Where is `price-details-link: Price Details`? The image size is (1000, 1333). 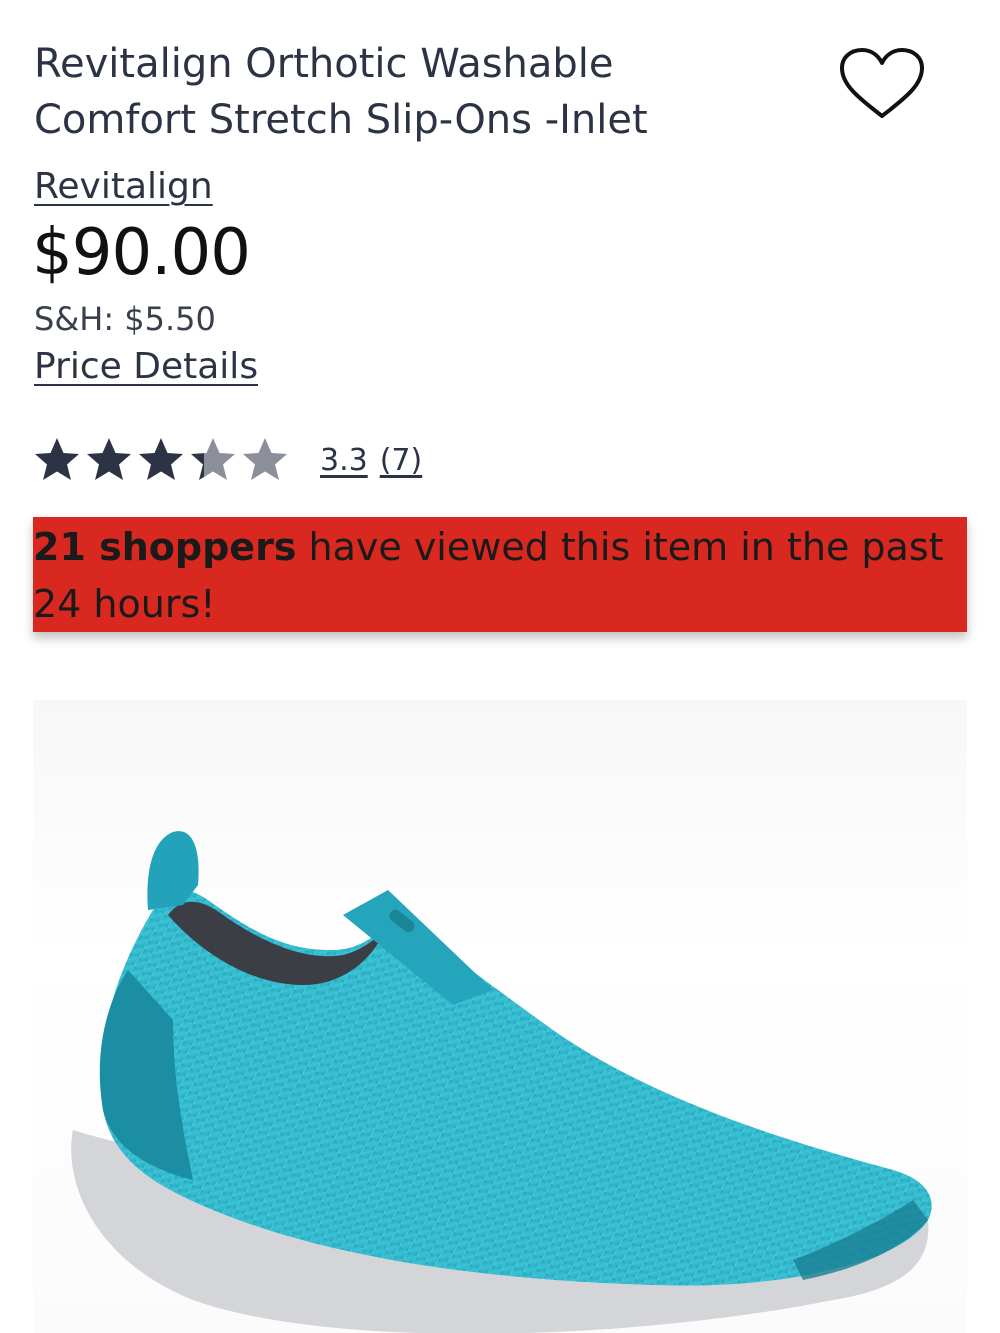
price-details-link: Price Details is located at coordinates (146, 366).